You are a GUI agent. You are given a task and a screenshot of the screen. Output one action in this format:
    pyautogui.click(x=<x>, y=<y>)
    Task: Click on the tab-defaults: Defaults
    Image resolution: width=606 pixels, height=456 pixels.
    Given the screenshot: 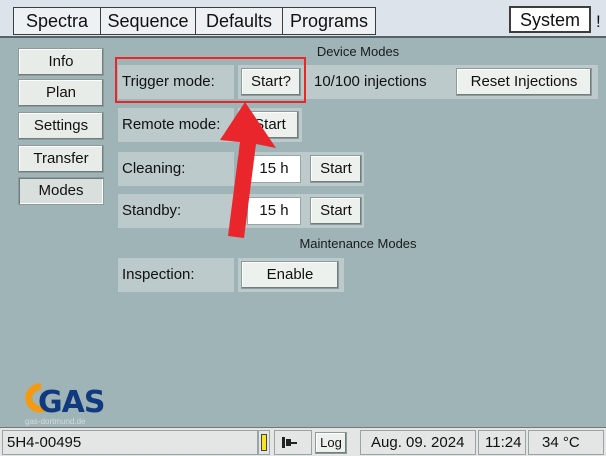 What is the action you would take?
    pyautogui.click(x=239, y=21)
    